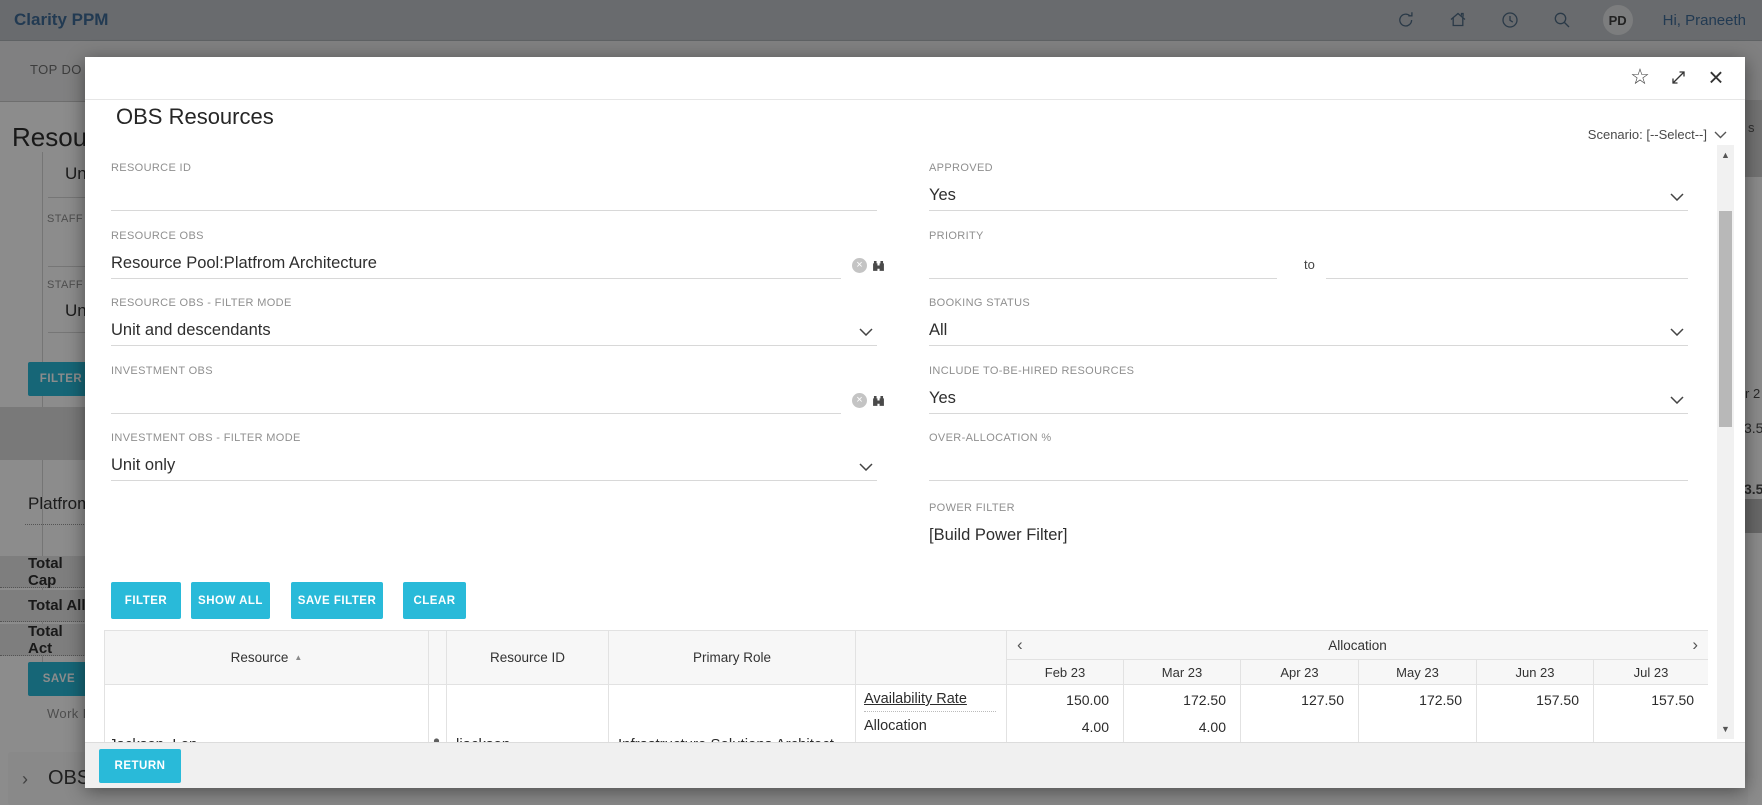 This screenshot has height=805, width=1762. I want to click on priority-to-input, so click(1507, 263).